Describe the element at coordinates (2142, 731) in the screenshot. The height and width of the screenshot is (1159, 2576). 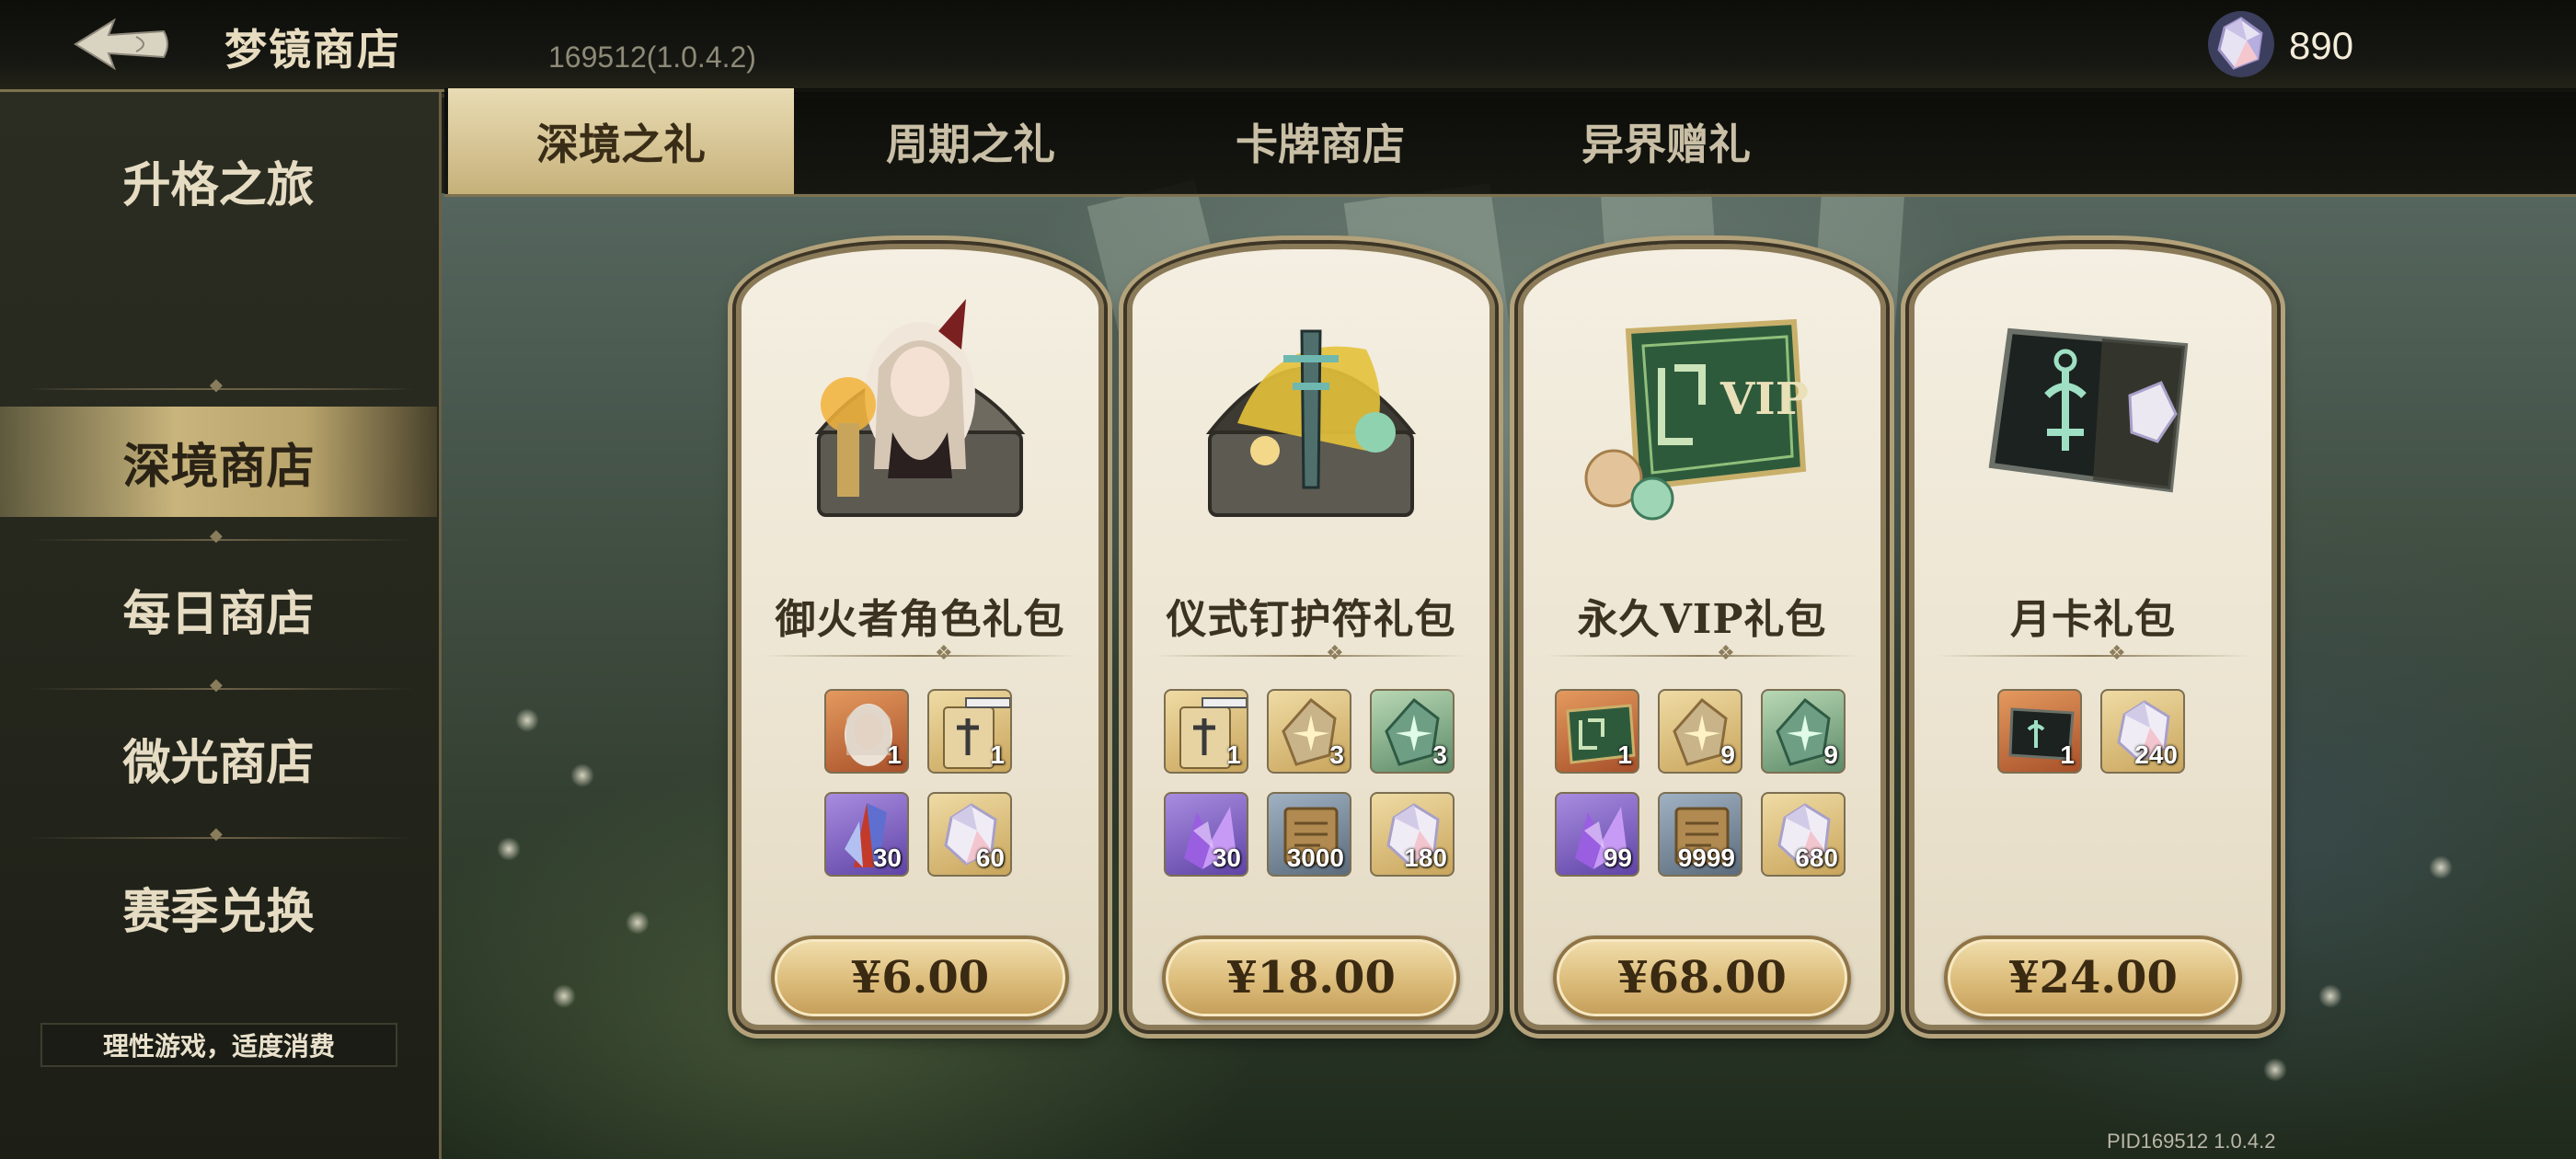
I see `reward-slot: 240` at that location.